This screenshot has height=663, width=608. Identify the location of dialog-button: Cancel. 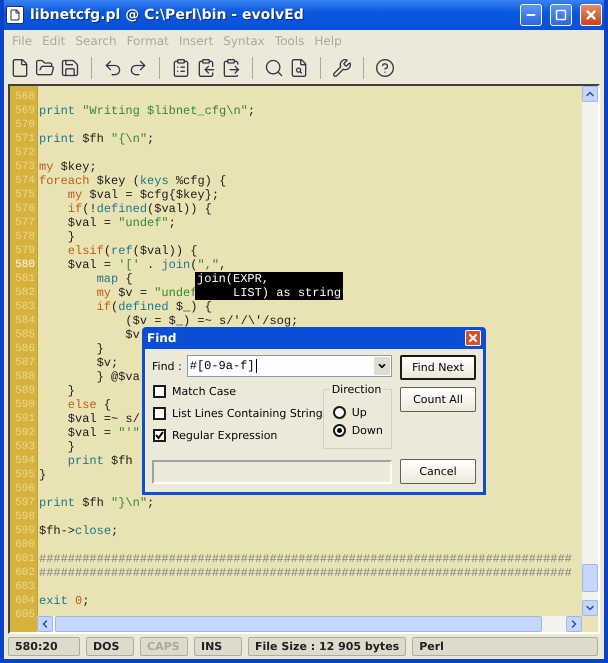
(438, 471).